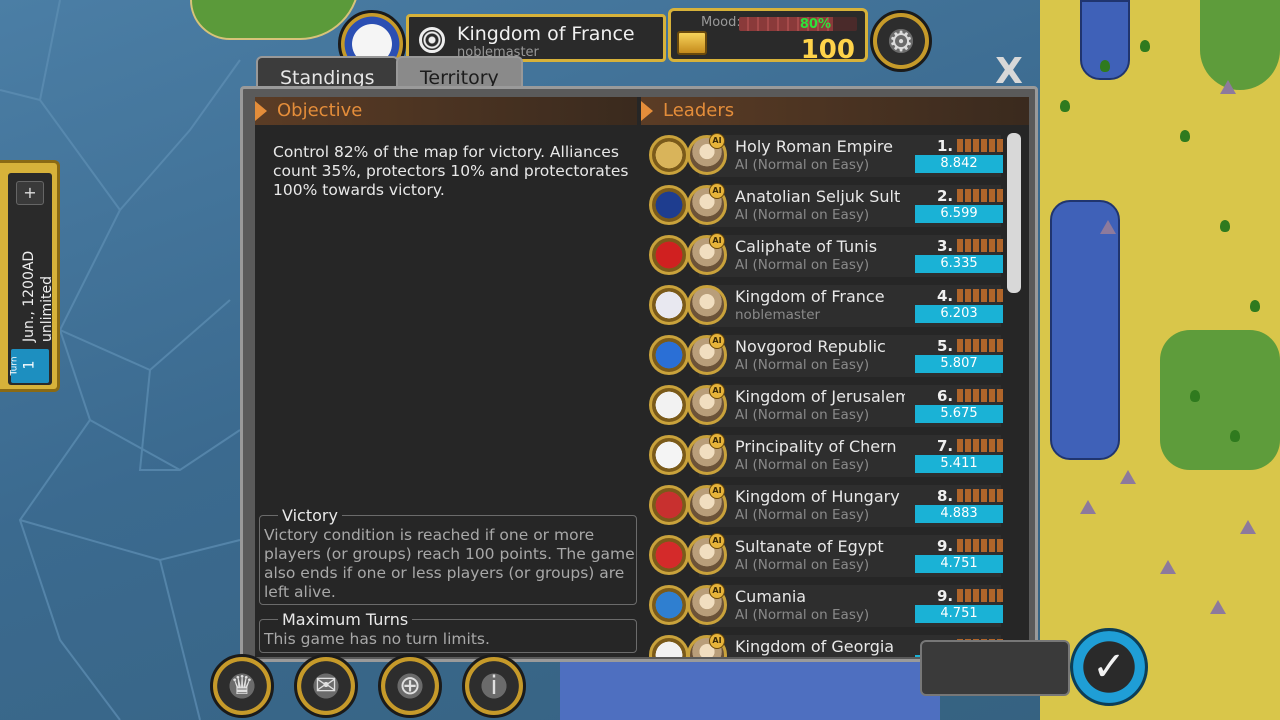 The width and height of the screenshot is (1280, 720). What do you see at coordinates (707, 305) in the screenshot?
I see `leader-portrait-icon` at bounding box center [707, 305].